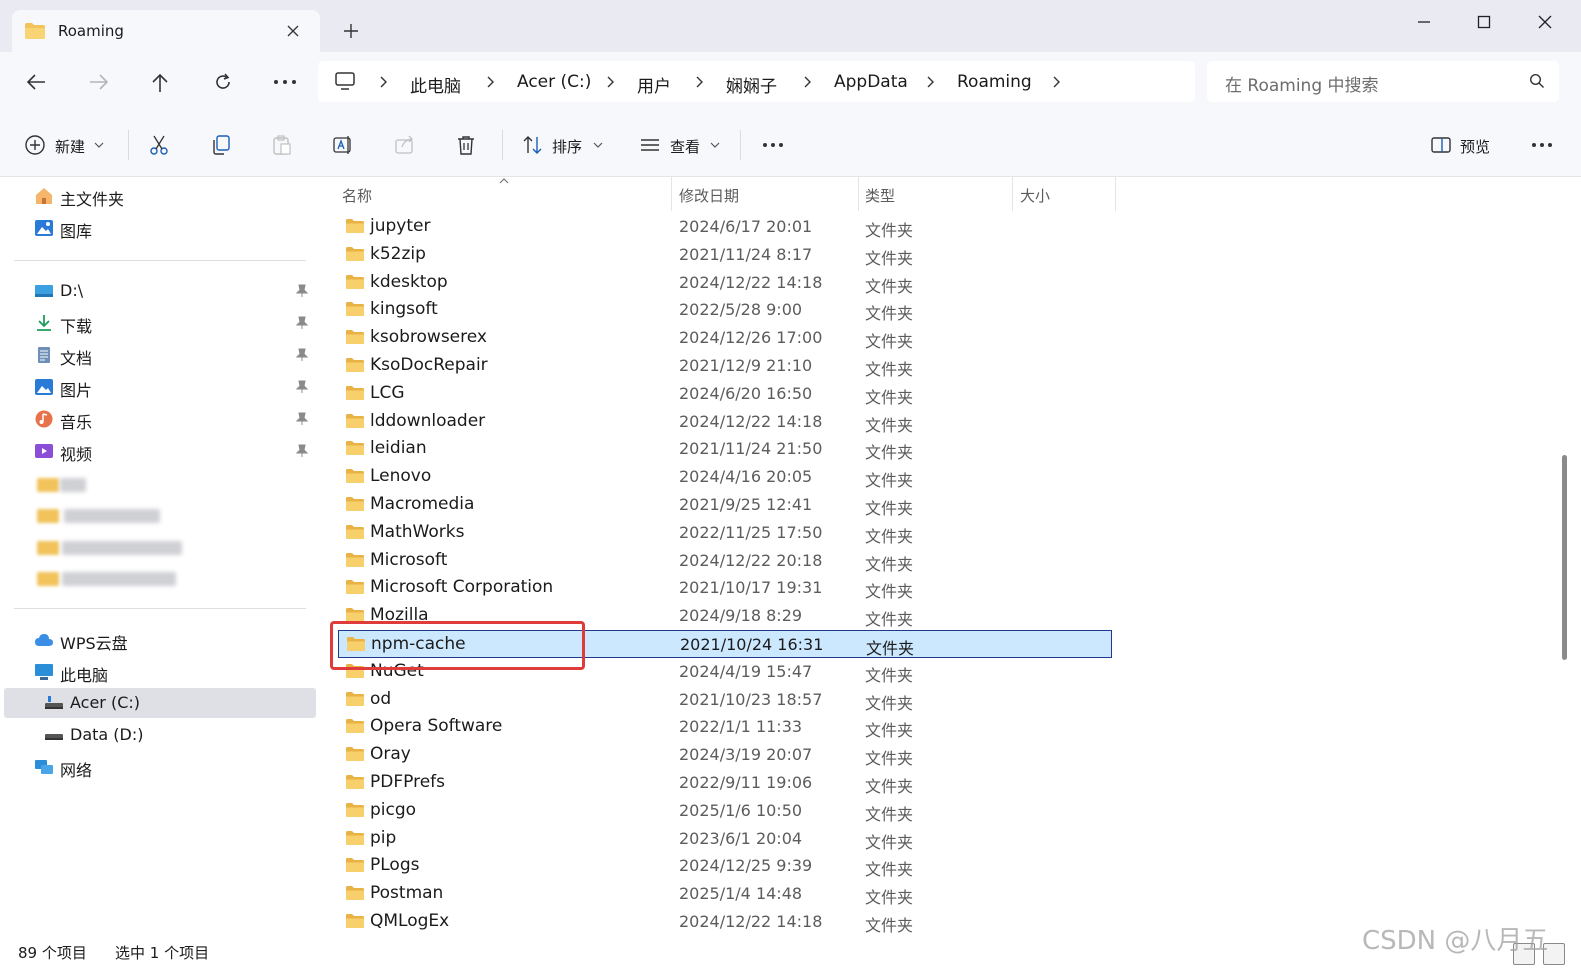 The image size is (1581, 974). Describe the element at coordinates (725, 700) in the screenshot. I see `table-row: od 2021/10/23 18:57 文件夹` at that location.